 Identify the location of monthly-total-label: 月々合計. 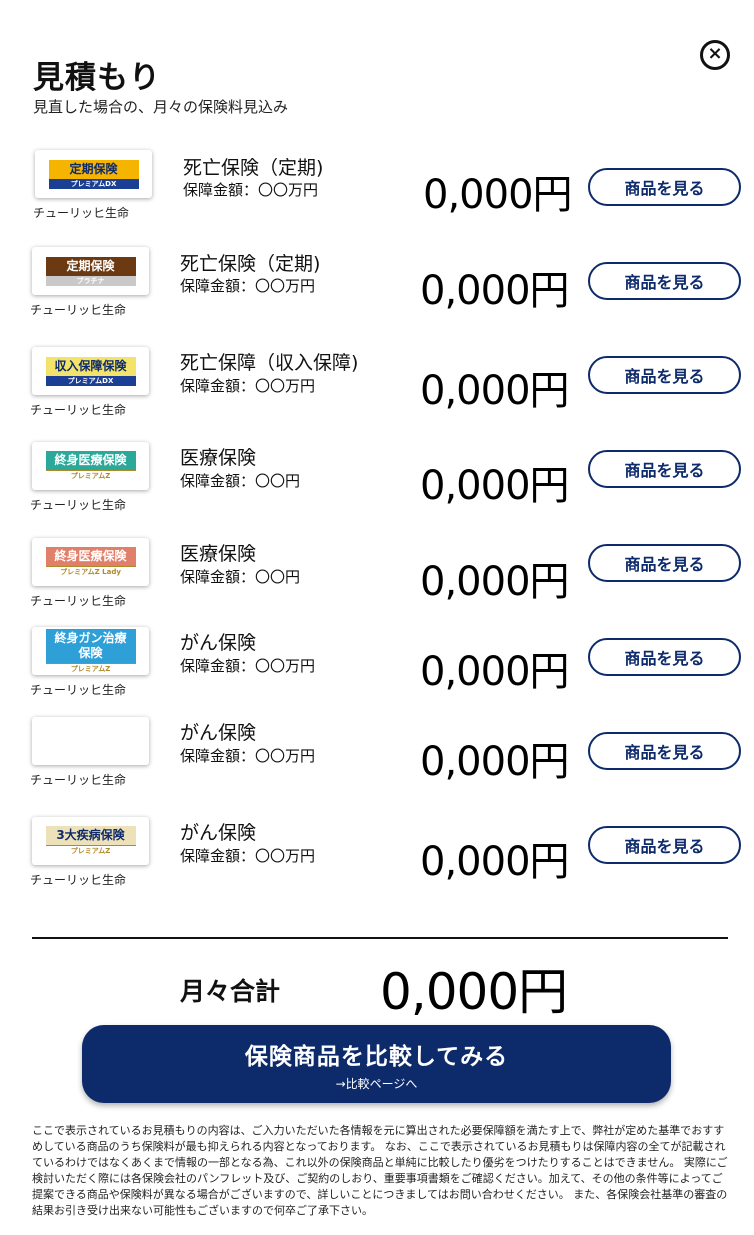
(230, 991).